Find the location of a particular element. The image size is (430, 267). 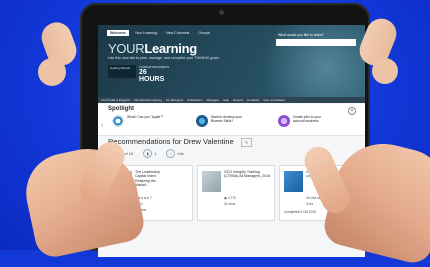

tab-your-learning: Your Learning is located at coordinates (146, 33).